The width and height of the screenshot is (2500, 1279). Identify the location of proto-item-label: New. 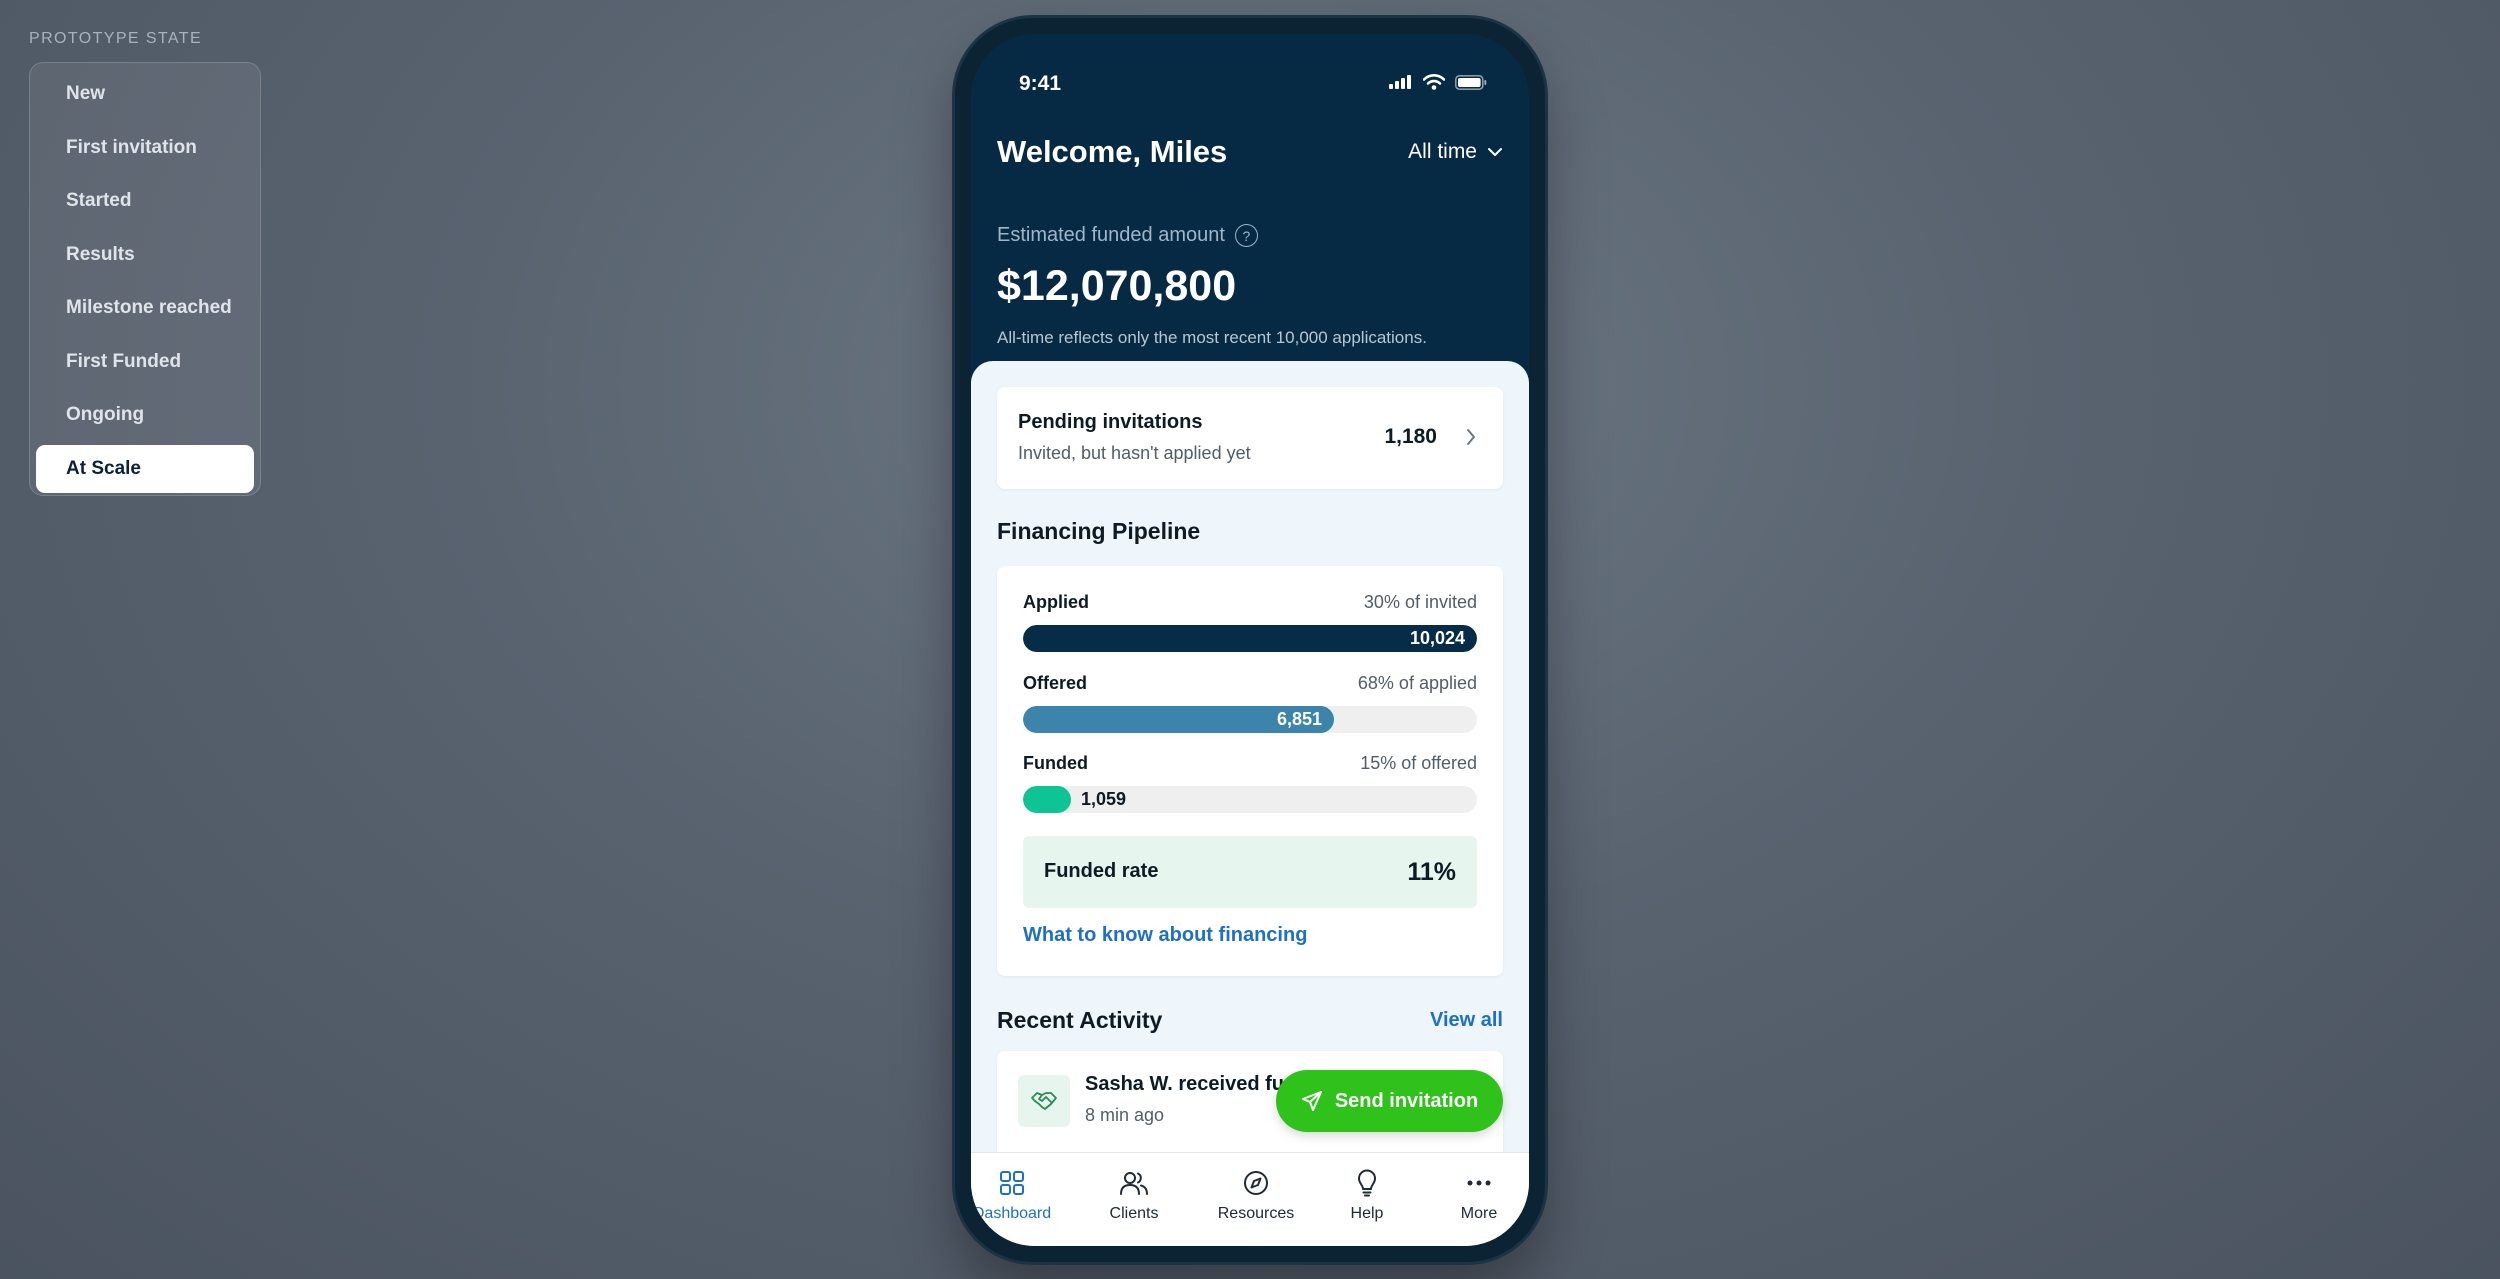
(86, 93).